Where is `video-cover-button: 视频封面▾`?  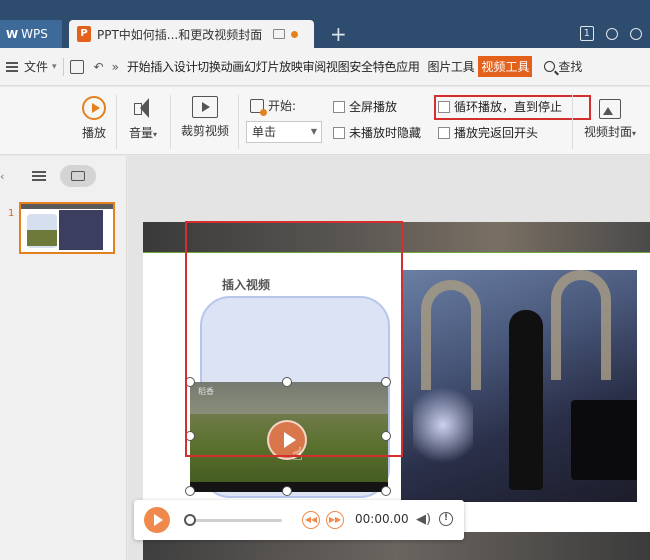
video-cover-button: 视频封面▾ is located at coordinates (610, 119).